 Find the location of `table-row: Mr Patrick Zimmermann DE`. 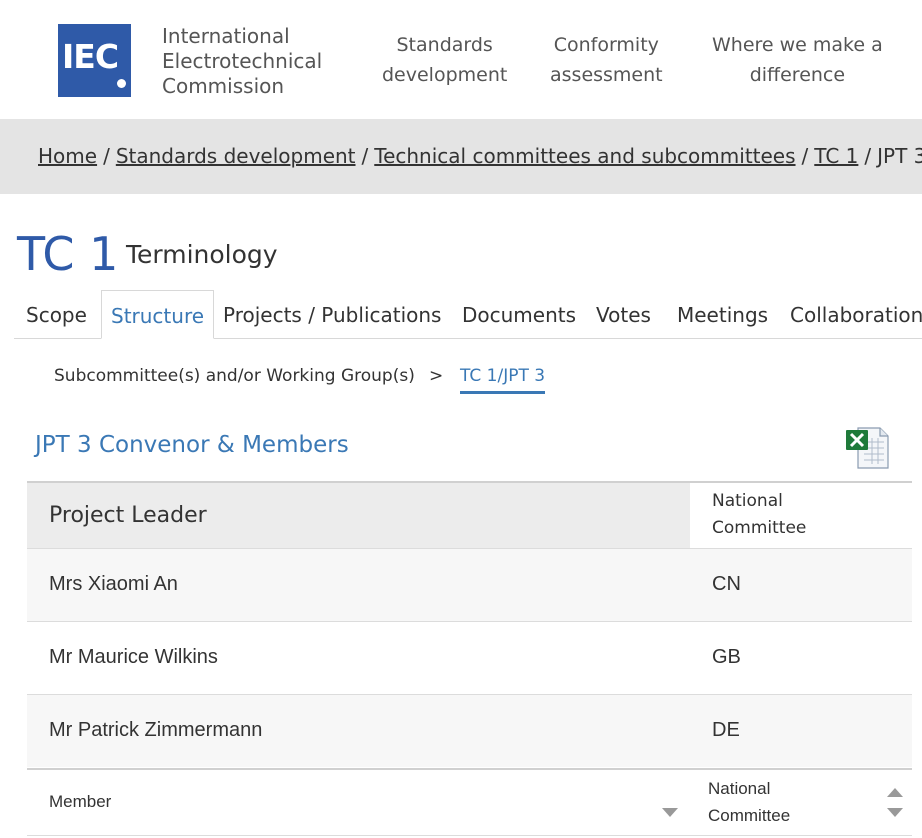

table-row: Mr Patrick Zimmermann DE is located at coordinates (469, 730).